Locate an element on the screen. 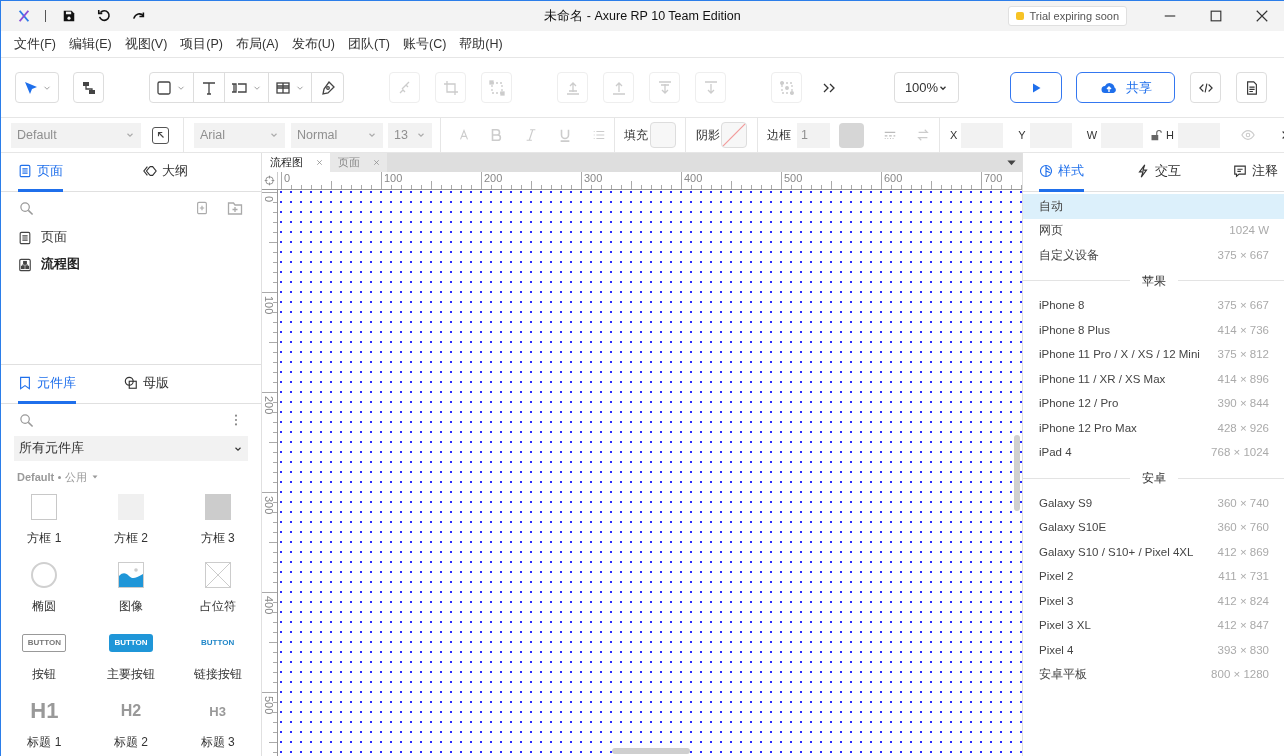 The image size is (1284, 756). coordinate-label: Y is located at coordinates (1022, 135).